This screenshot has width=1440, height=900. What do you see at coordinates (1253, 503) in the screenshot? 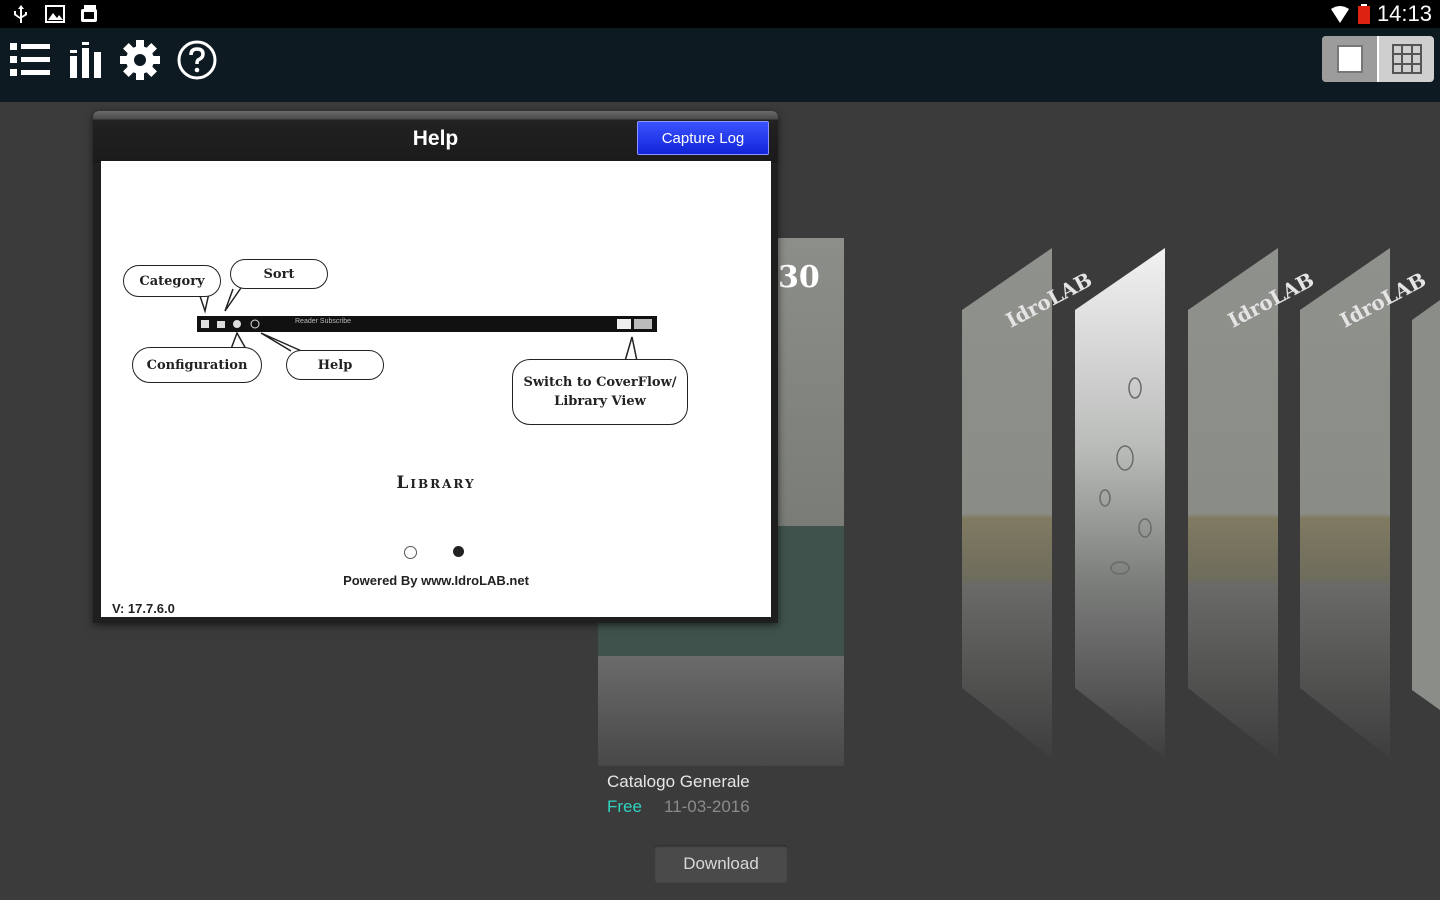
I see `side-cover-3: IdroLAB` at bounding box center [1253, 503].